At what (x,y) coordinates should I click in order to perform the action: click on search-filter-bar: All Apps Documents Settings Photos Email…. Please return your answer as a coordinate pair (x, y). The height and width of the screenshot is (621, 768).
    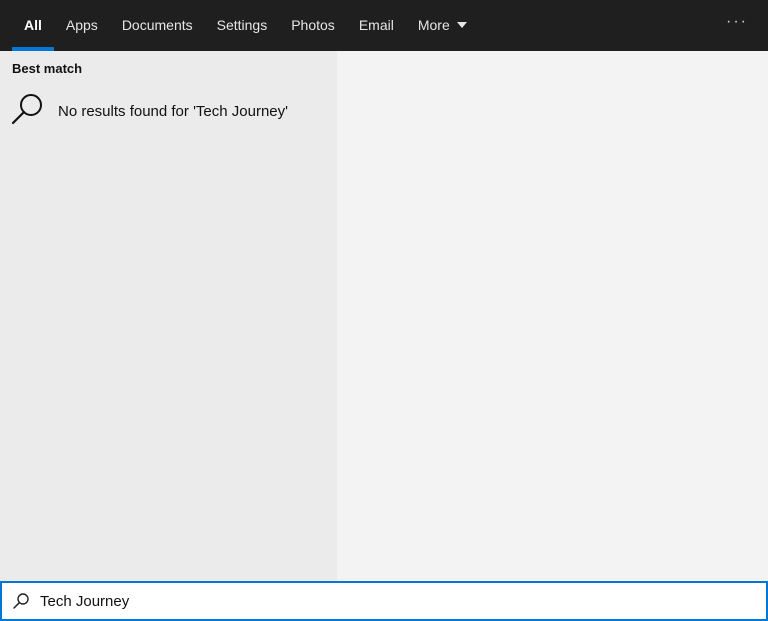
    Looking at the image, I should click on (384, 25).